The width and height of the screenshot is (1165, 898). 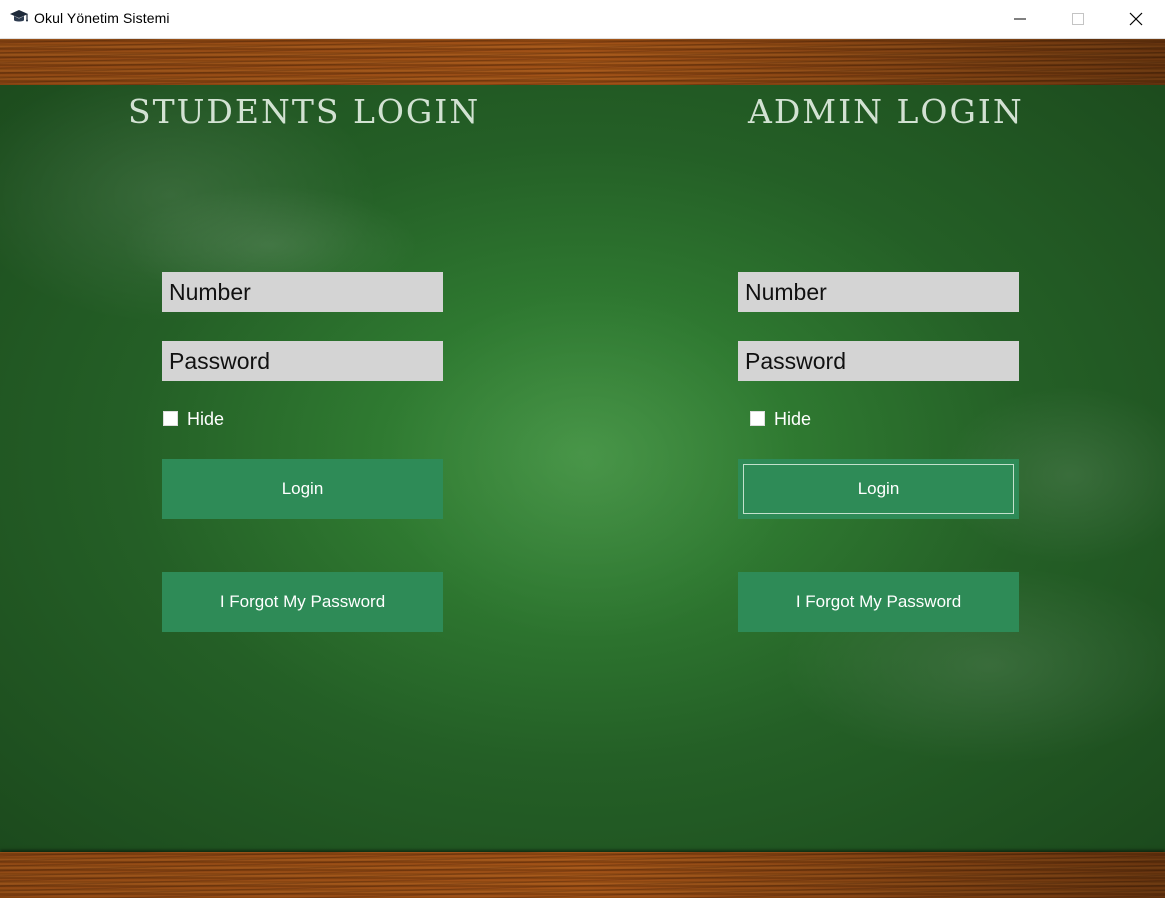 What do you see at coordinates (878, 489) in the screenshot?
I see `admin-login-button: Login` at bounding box center [878, 489].